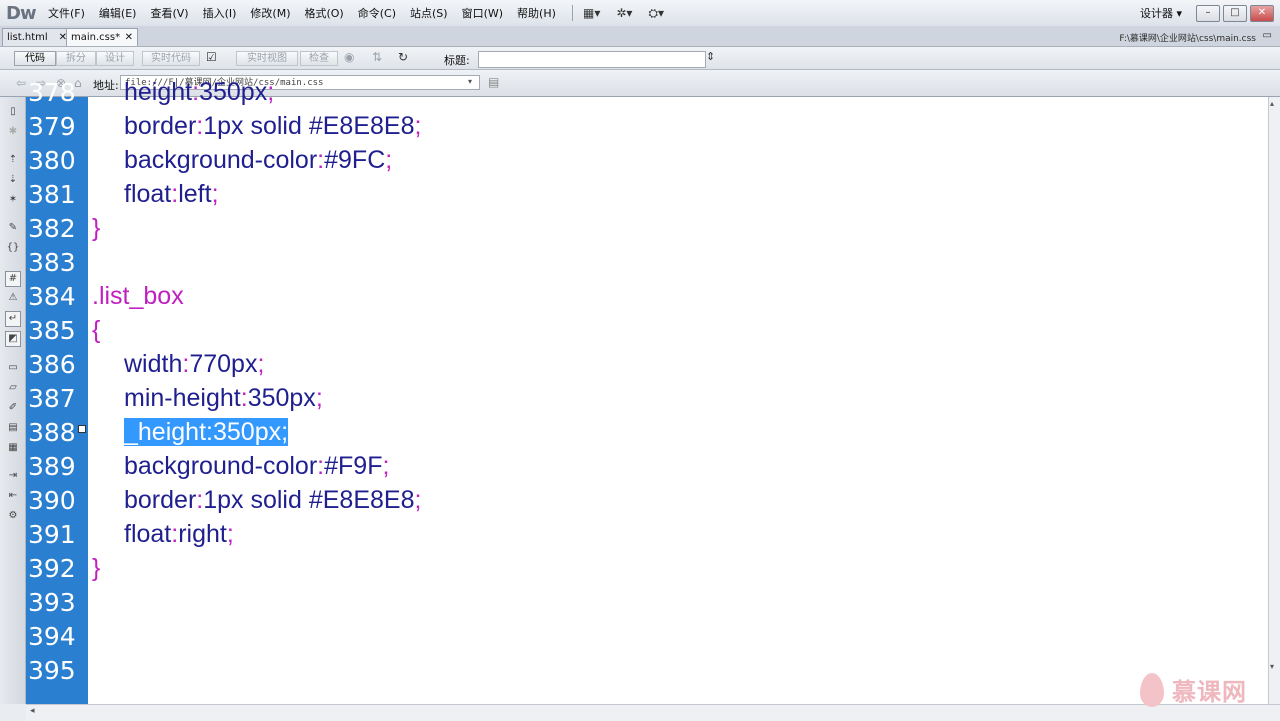  What do you see at coordinates (13, 448) in the screenshot?
I see `move-css-icon: ▦` at bounding box center [13, 448].